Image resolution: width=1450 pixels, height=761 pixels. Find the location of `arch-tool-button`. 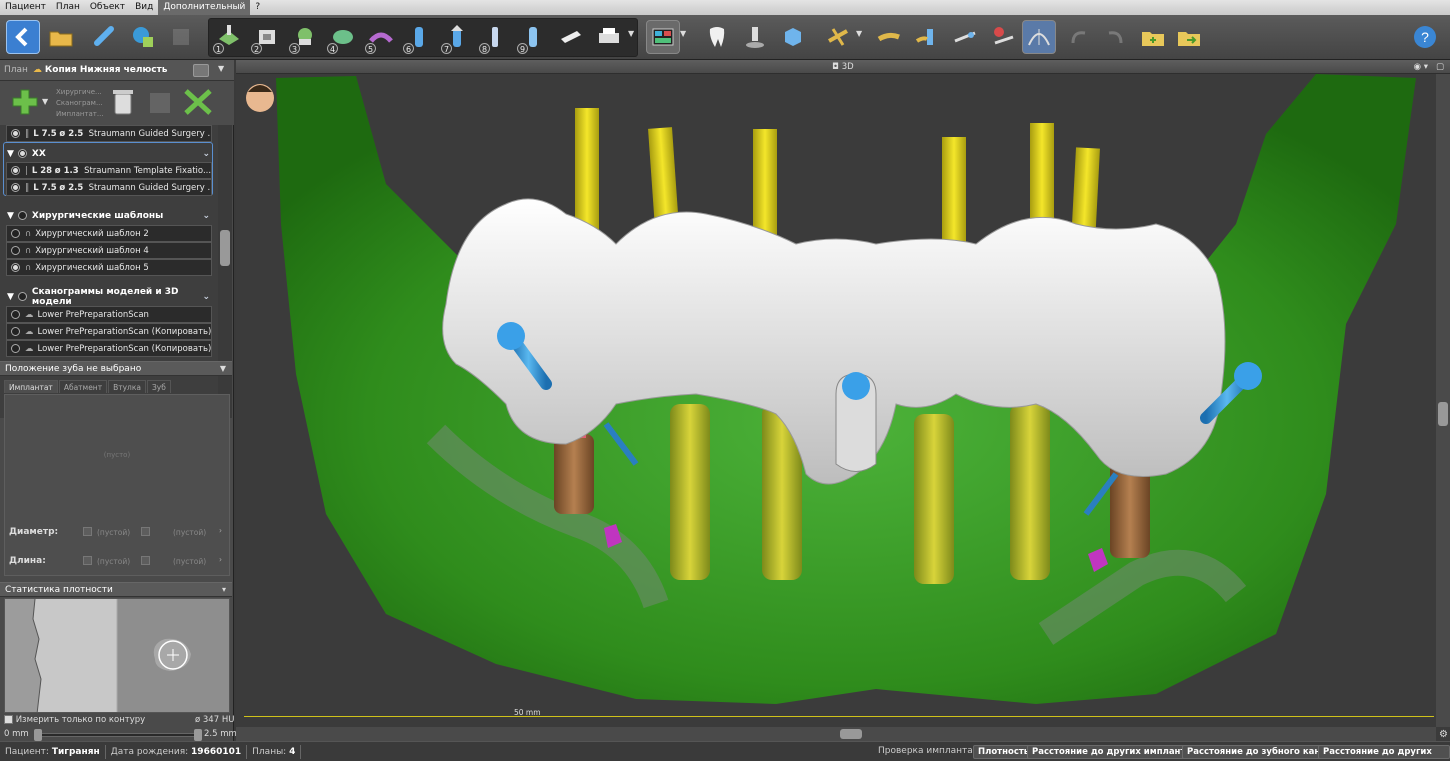

arch-tool-button is located at coordinates (1039, 37).